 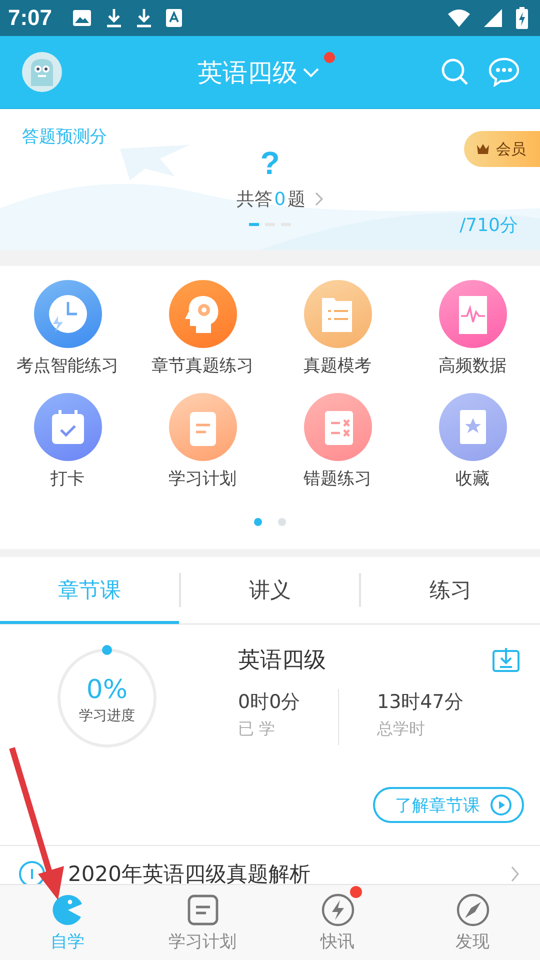 I want to click on play-icon, so click(x=501, y=805).